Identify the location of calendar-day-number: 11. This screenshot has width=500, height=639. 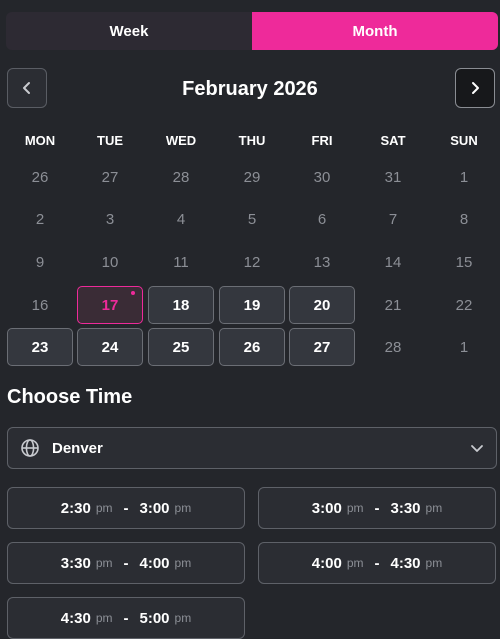
(181, 262).